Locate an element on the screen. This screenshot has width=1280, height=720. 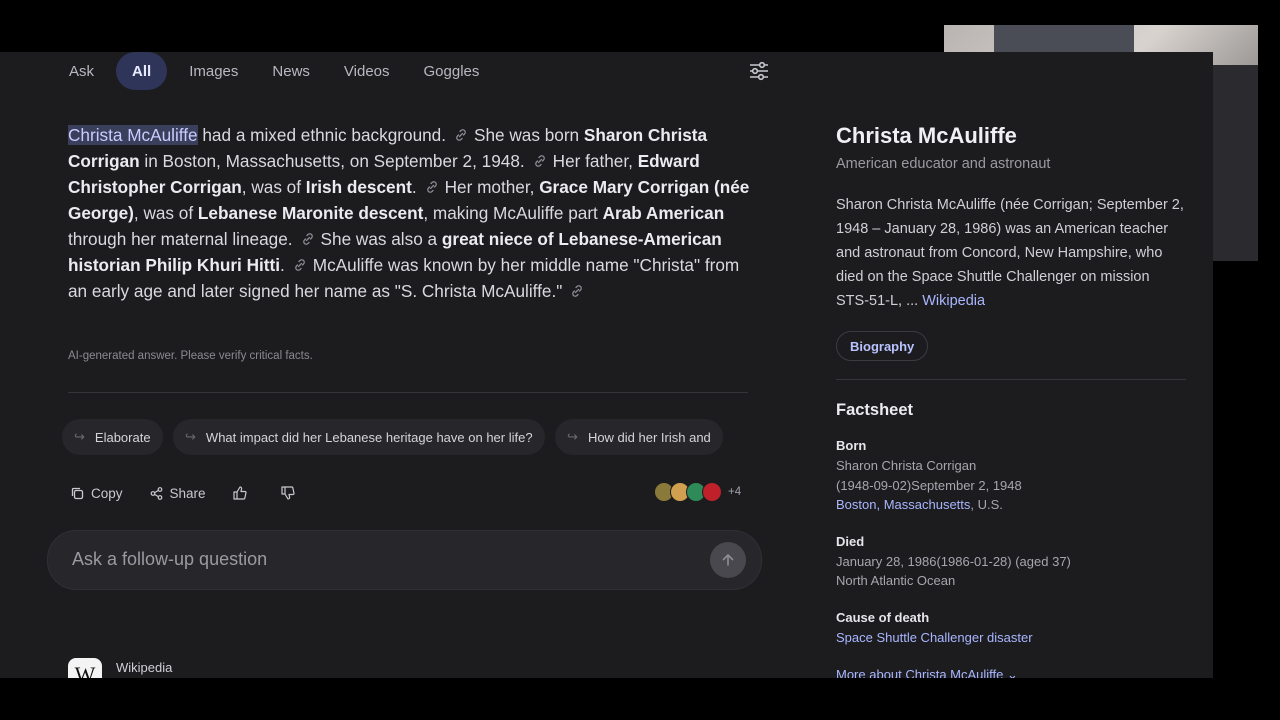
died-label: Died is located at coordinates (850, 541).